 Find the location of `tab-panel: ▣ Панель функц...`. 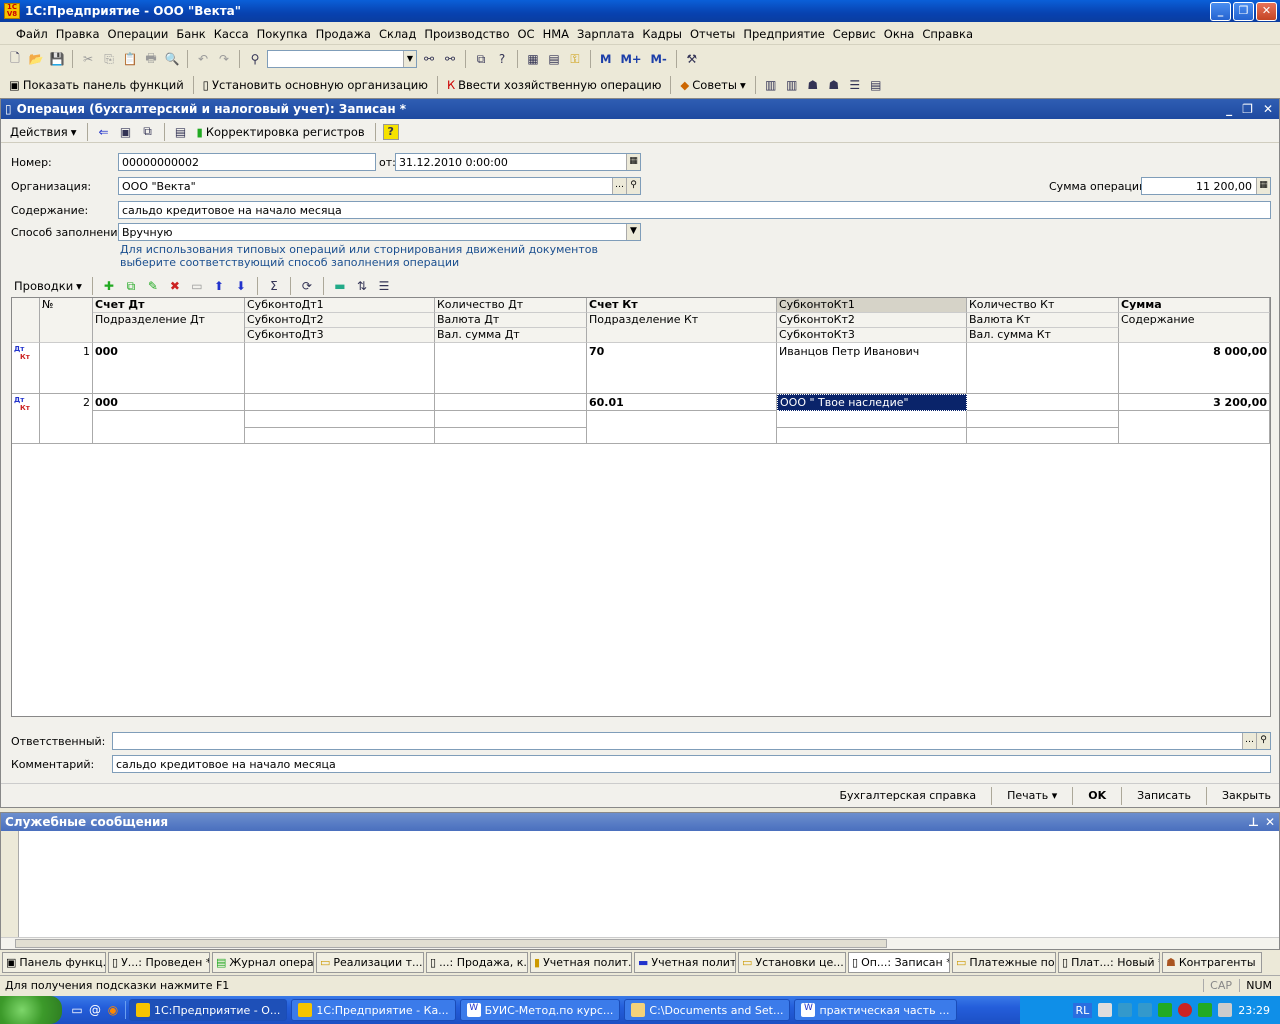

tab-panel: ▣ Панель функц... is located at coordinates (54, 962).